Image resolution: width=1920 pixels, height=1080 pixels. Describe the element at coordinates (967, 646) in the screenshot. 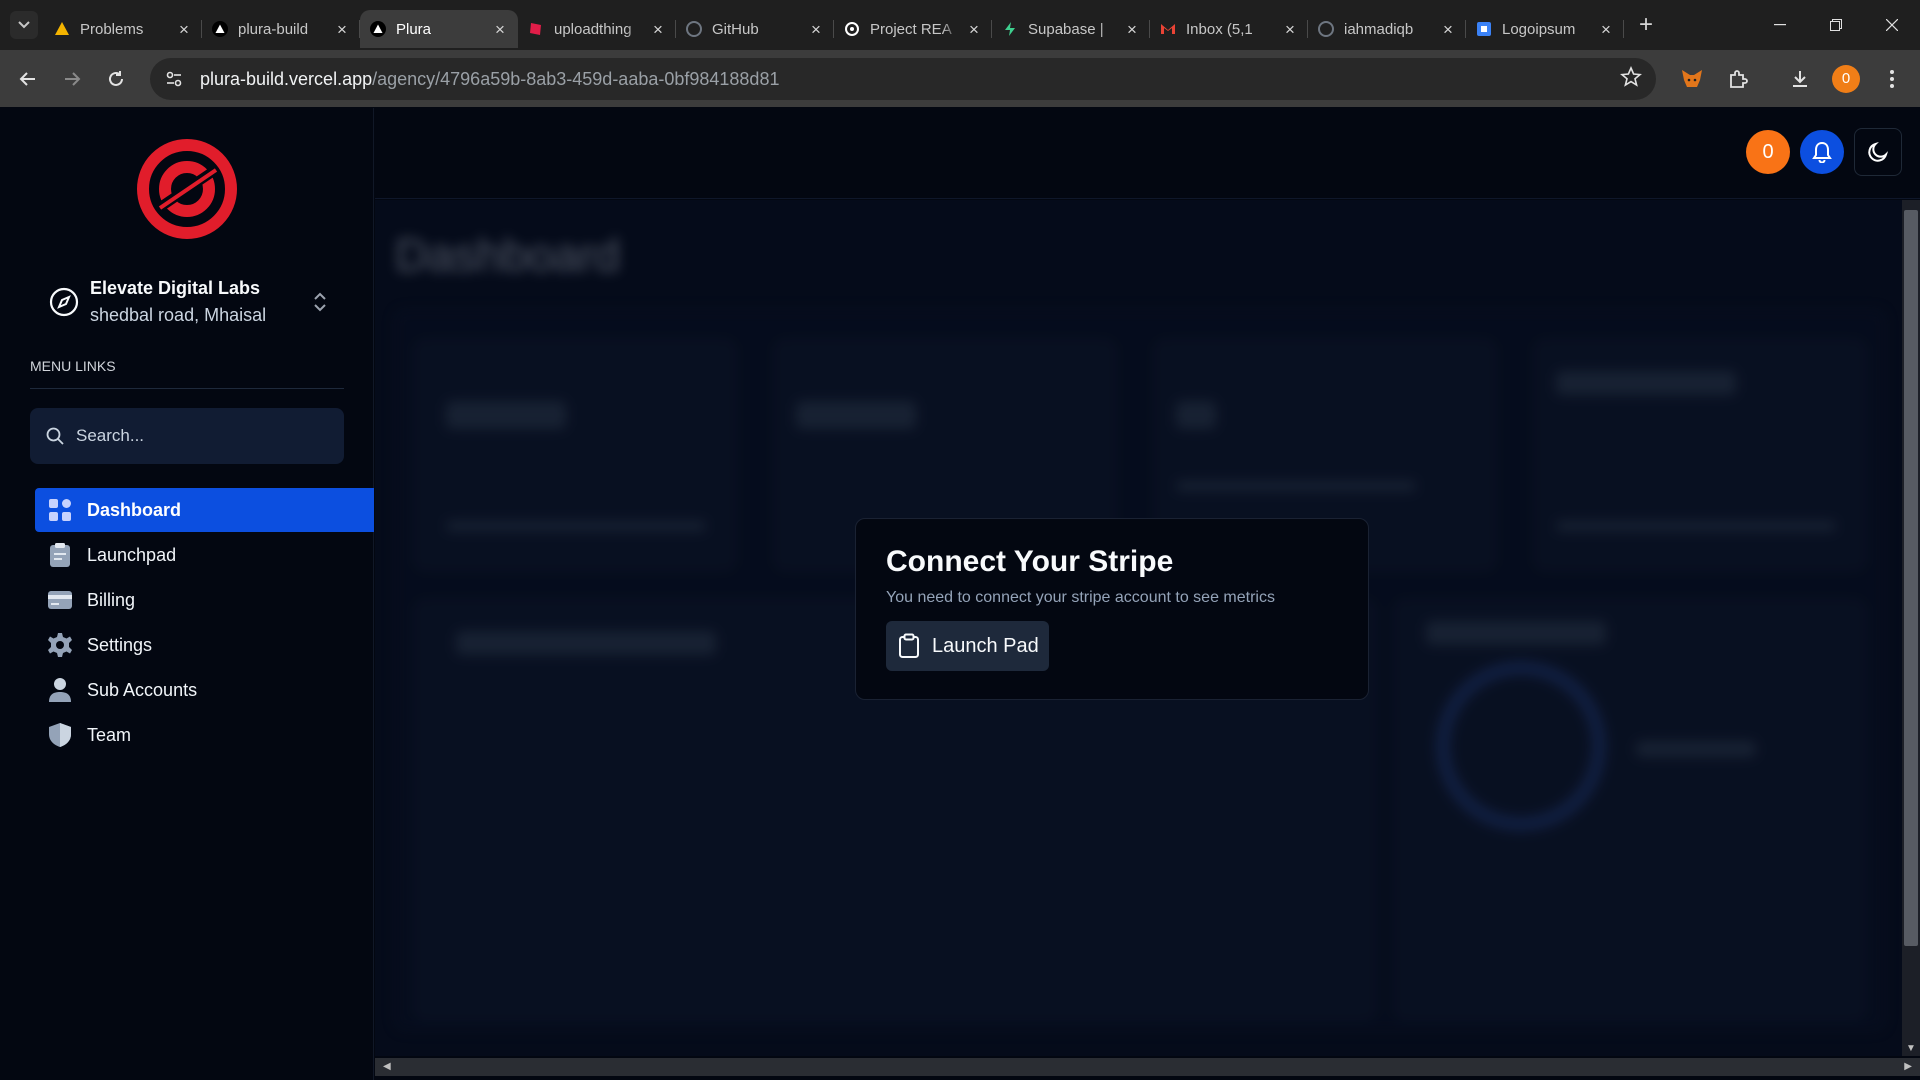

I see `launch-pad-button: Launch Pad` at that location.